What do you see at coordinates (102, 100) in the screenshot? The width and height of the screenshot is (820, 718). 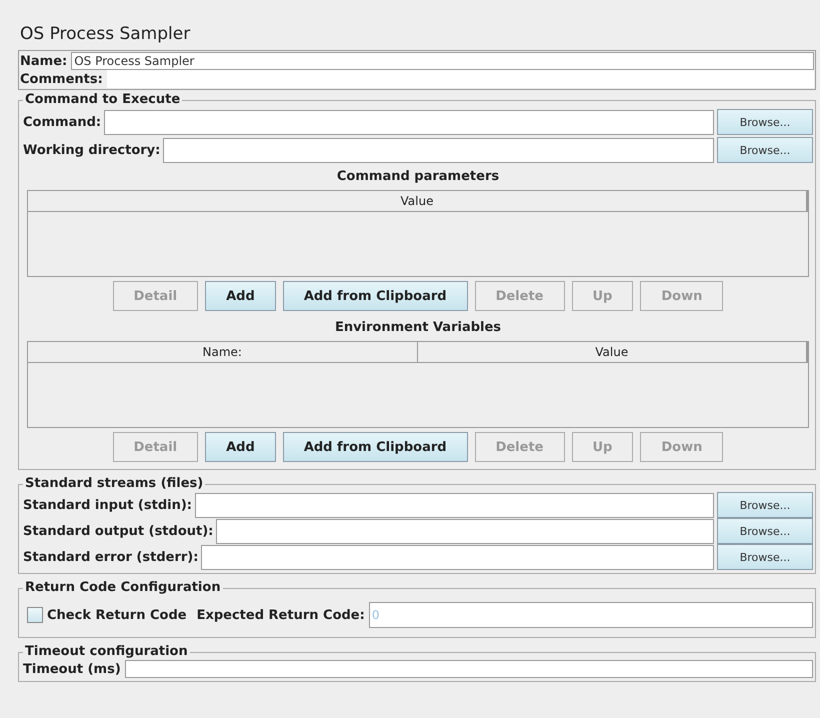 I see `section-legend: Command to Execute` at bounding box center [102, 100].